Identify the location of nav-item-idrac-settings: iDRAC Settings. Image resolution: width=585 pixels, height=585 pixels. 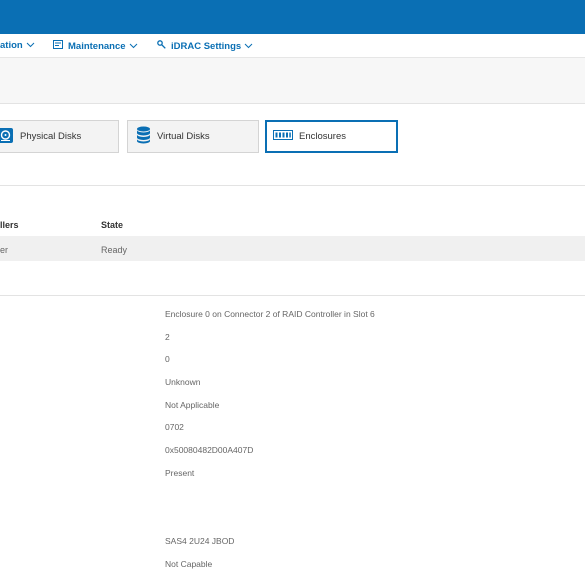
(205, 46).